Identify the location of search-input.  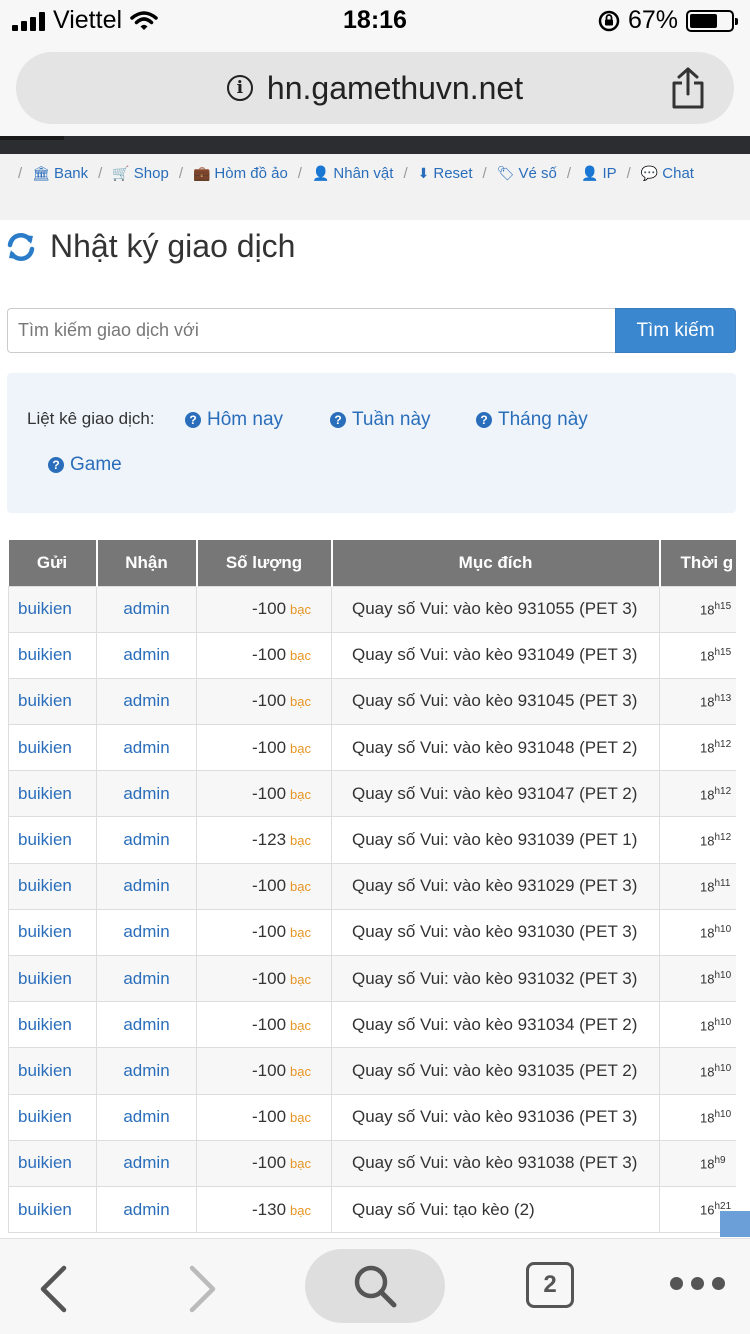
(311, 330).